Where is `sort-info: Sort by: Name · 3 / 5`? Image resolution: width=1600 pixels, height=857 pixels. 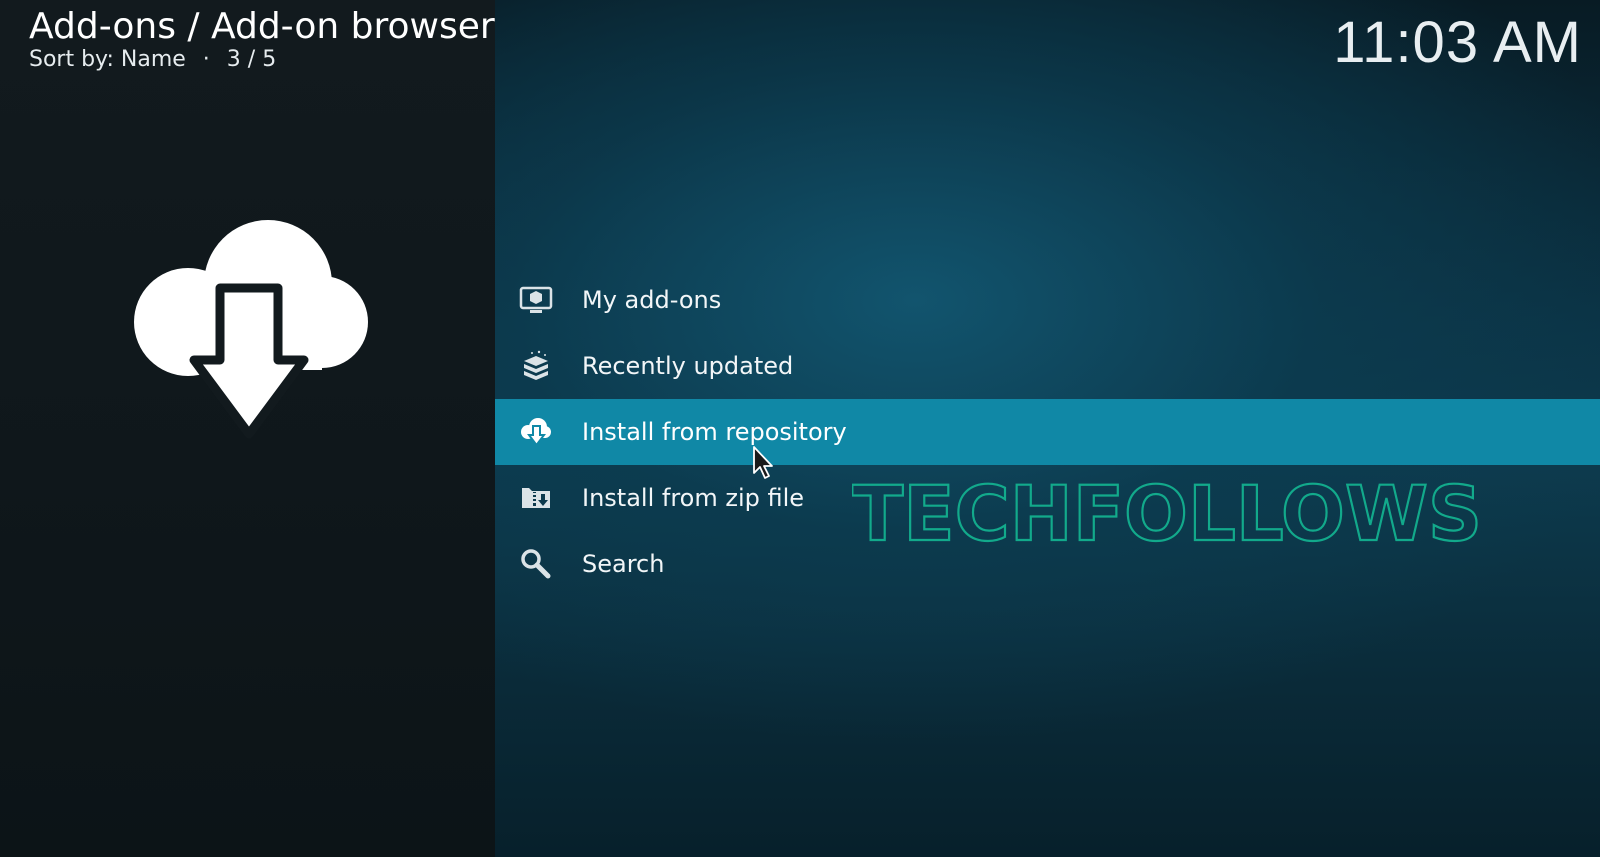 sort-info: Sort by: Name · 3 / 5 is located at coordinates (152, 60).